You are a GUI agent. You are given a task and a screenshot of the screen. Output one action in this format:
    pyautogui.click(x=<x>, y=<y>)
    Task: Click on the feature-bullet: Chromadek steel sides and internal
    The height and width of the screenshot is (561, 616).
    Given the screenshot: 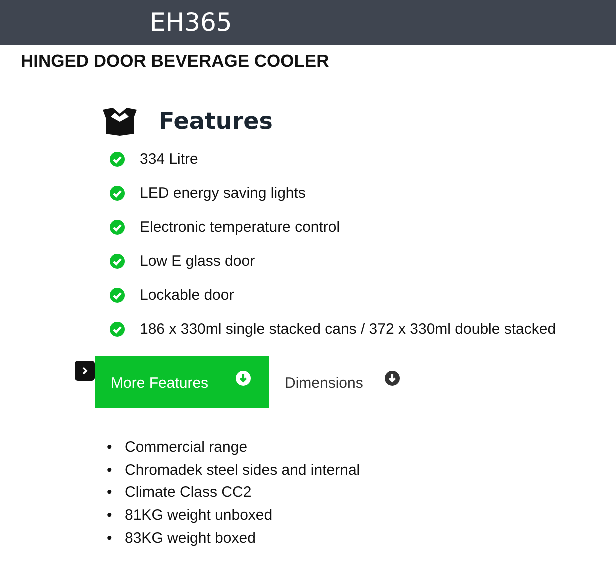 What is the action you would take?
    pyautogui.click(x=242, y=470)
    